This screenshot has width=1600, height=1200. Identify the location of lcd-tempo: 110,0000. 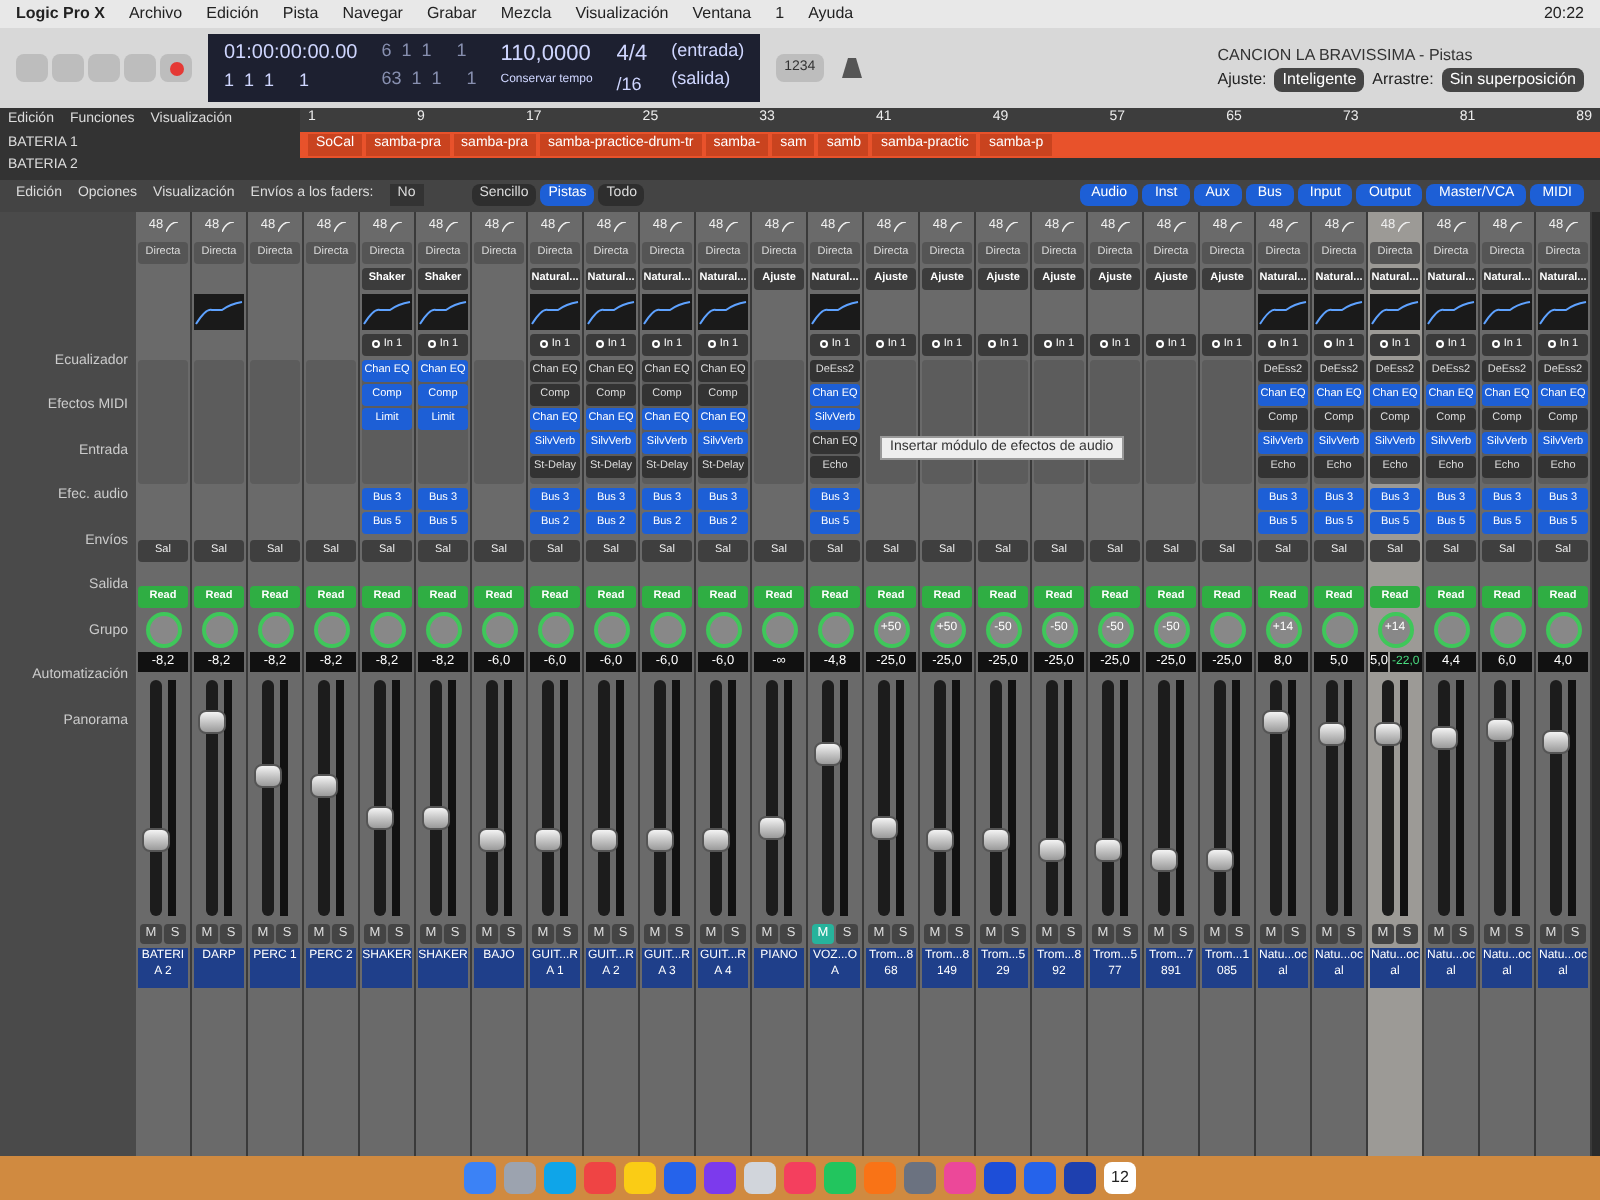
(546, 55).